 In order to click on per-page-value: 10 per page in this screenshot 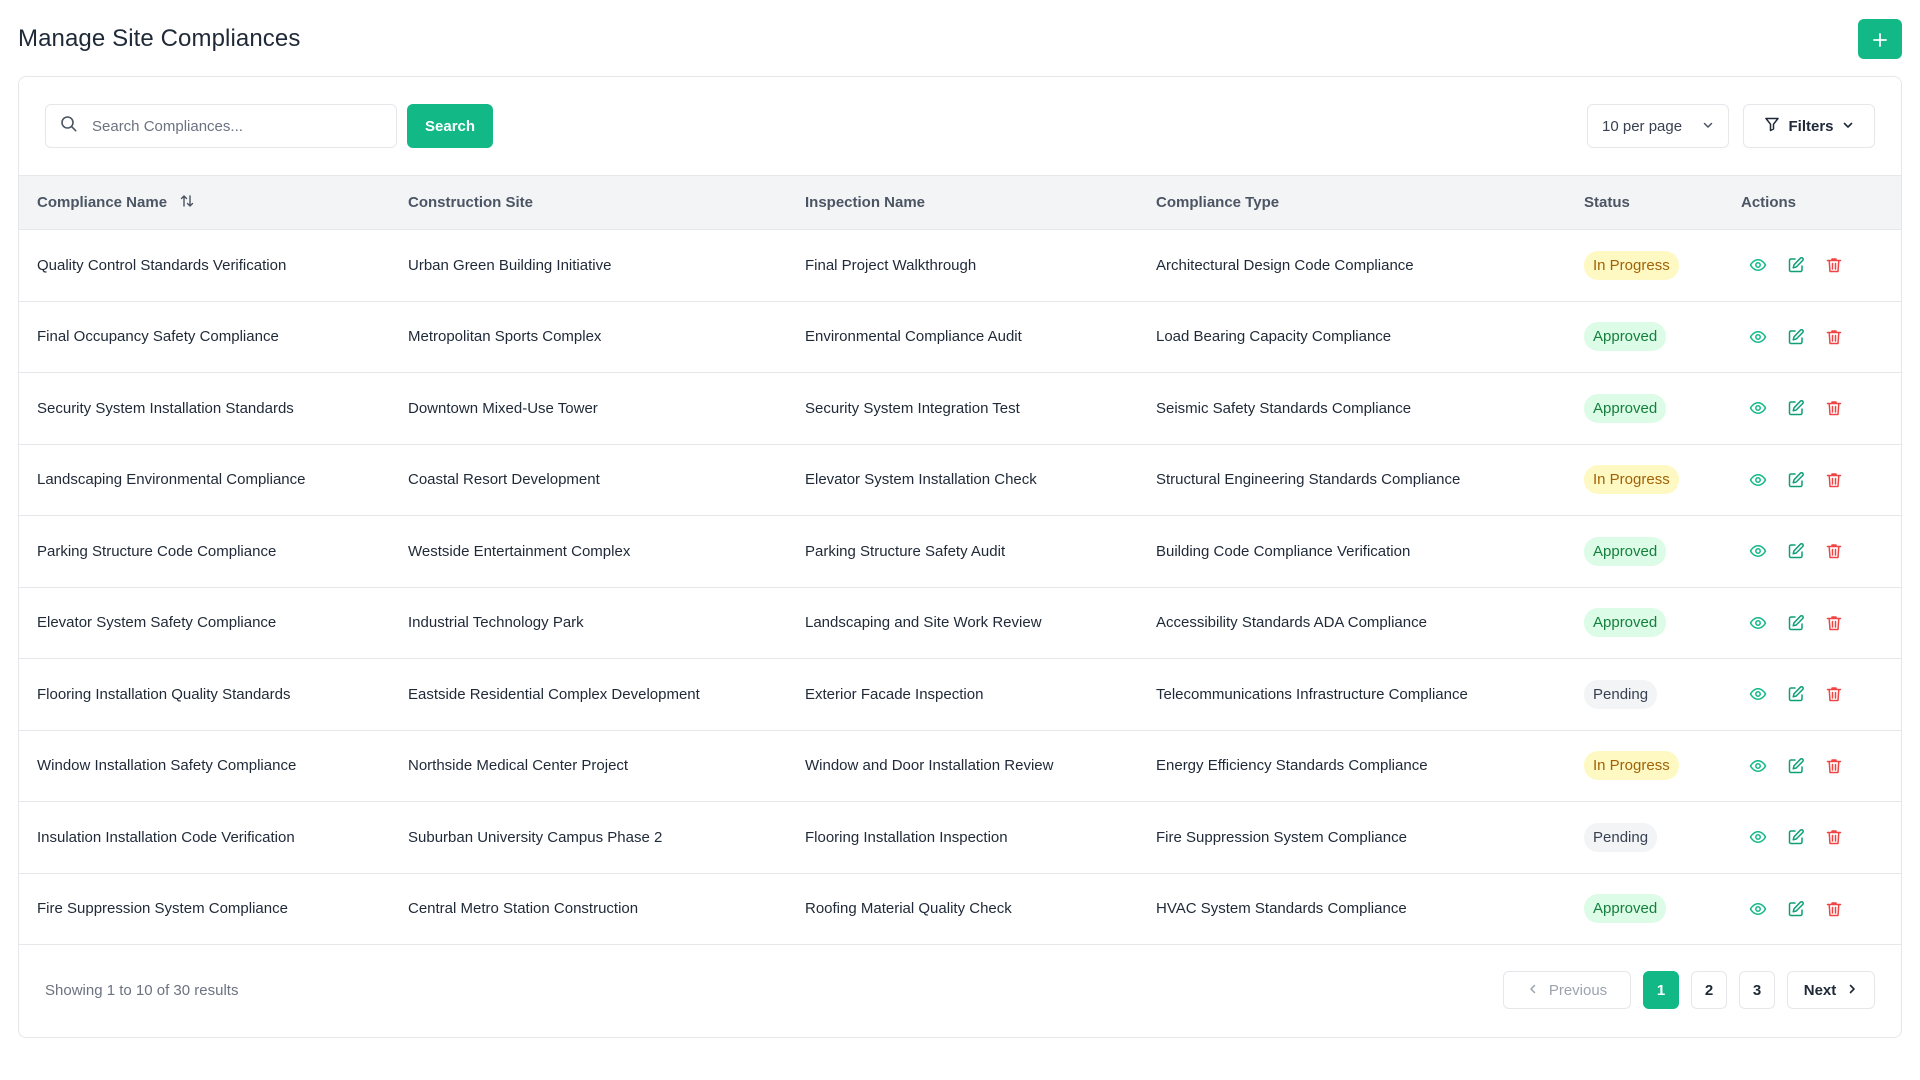, I will do `click(1642, 126)`.